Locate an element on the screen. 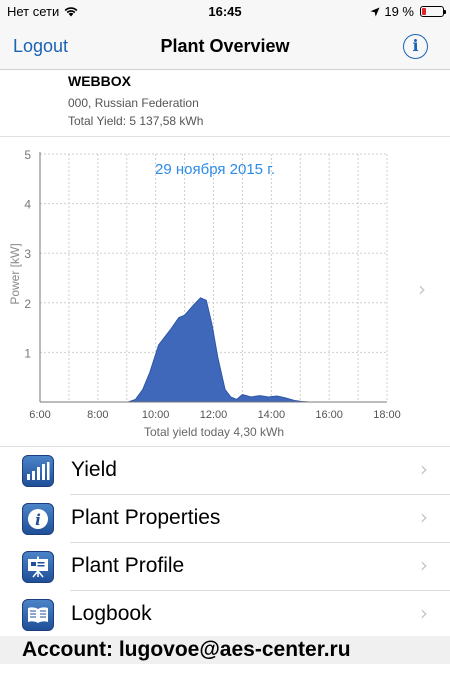  status-right-group: 19 % is located at coordinates (408, 11).